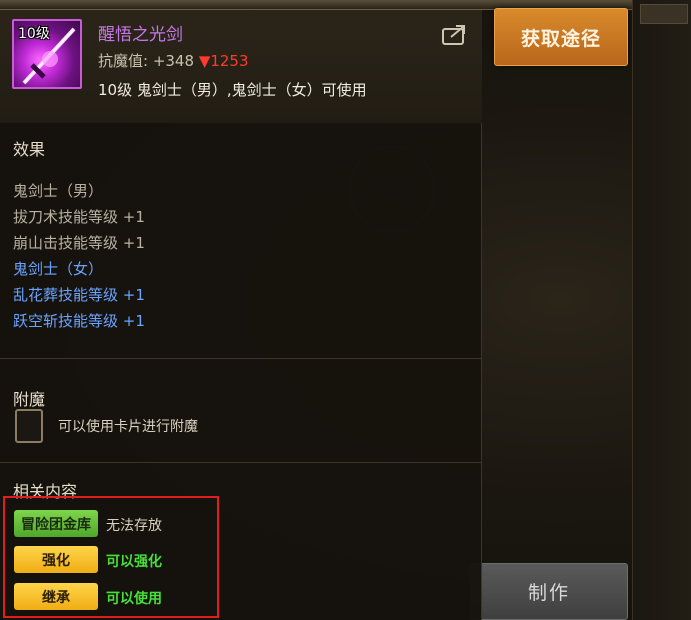 The image size is (691, 620). What do you see at coordinates (29, 426) in the screenshot?
I see `card-slot` at bounding box center [29, 426].